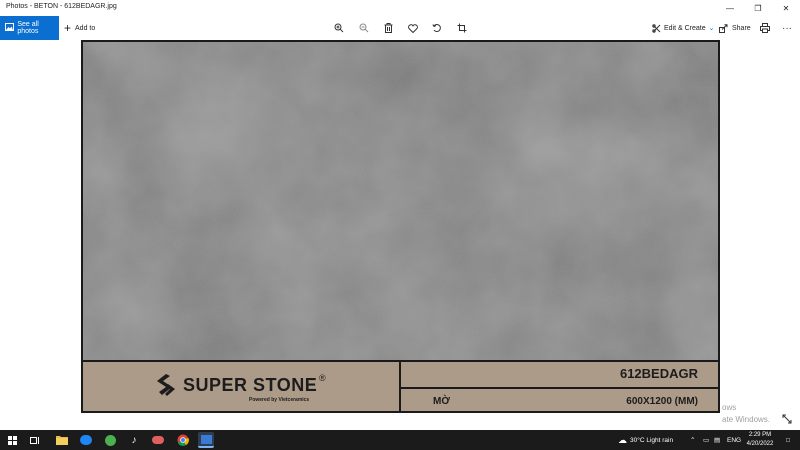 The width and height of the screenshot is (800, 450). Describe the element at coordinates (741, 28) in the screenshot. I see `share-label: Share` at that location.